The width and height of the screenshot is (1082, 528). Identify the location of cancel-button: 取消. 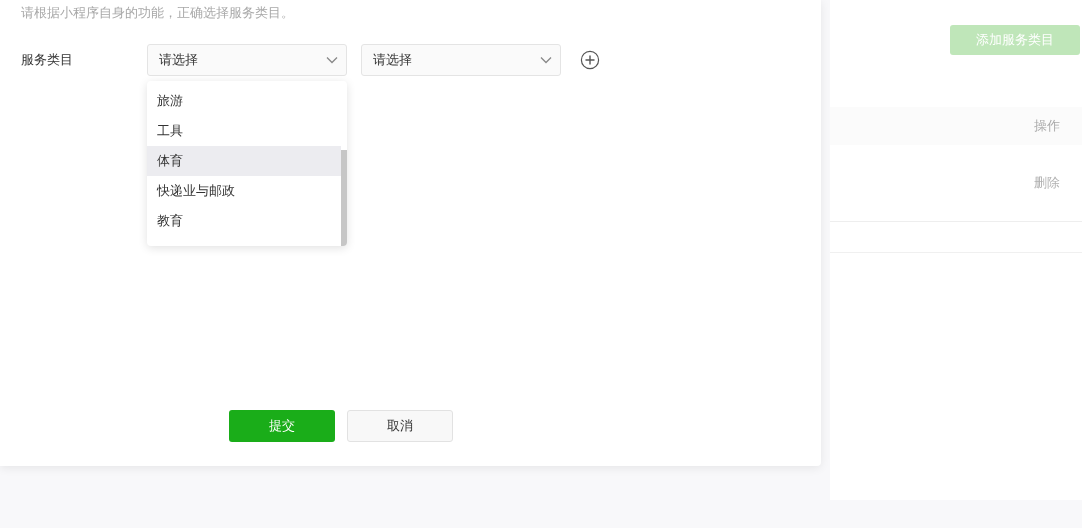
(400, 426).